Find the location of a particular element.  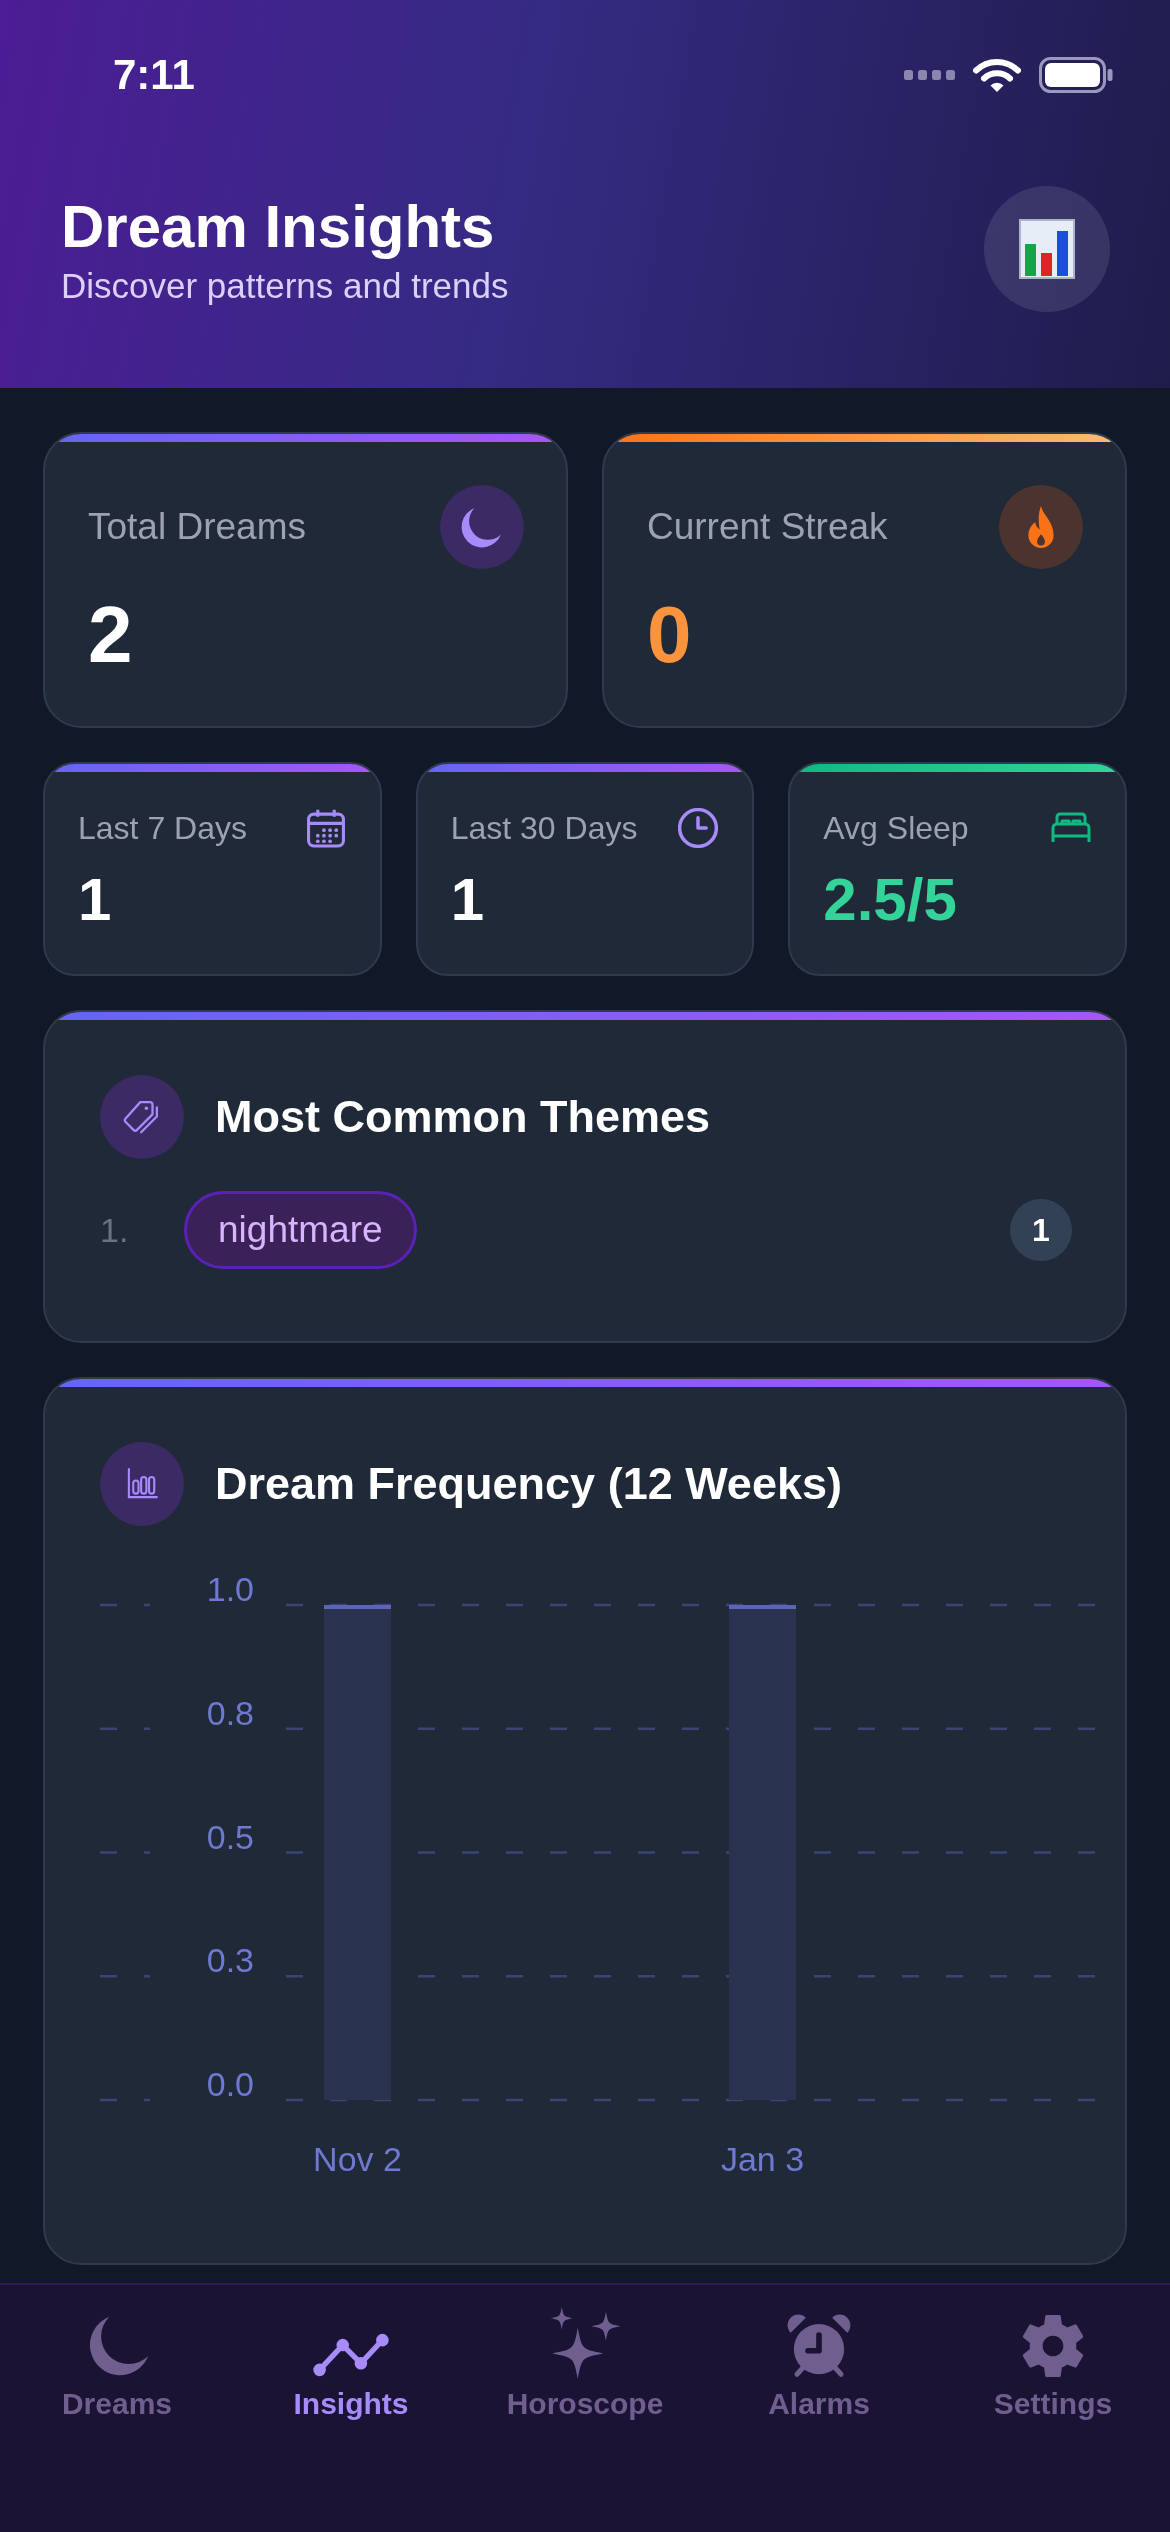

stat-value: 2.5/5 is located at coordinates (890, 900).